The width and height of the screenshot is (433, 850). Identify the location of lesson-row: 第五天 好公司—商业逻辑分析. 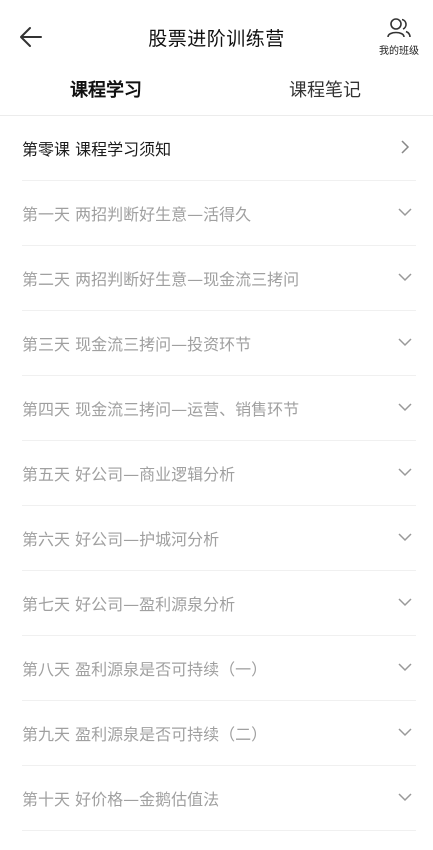
(219, 473).